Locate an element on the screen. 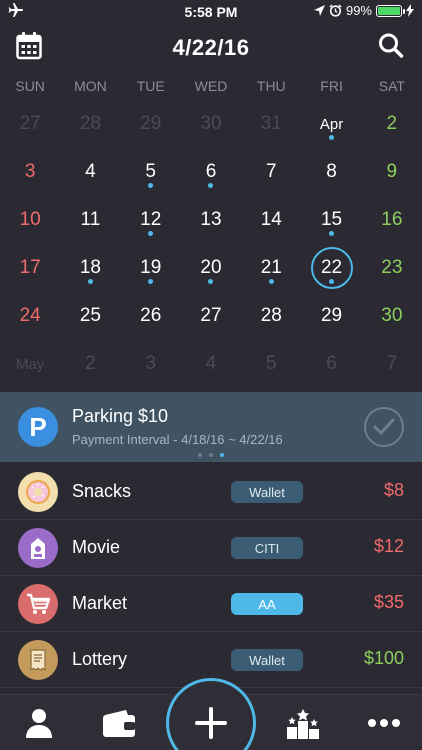 The image size is (422, 750). day-number: 3 is located at coordinates (30, 171).